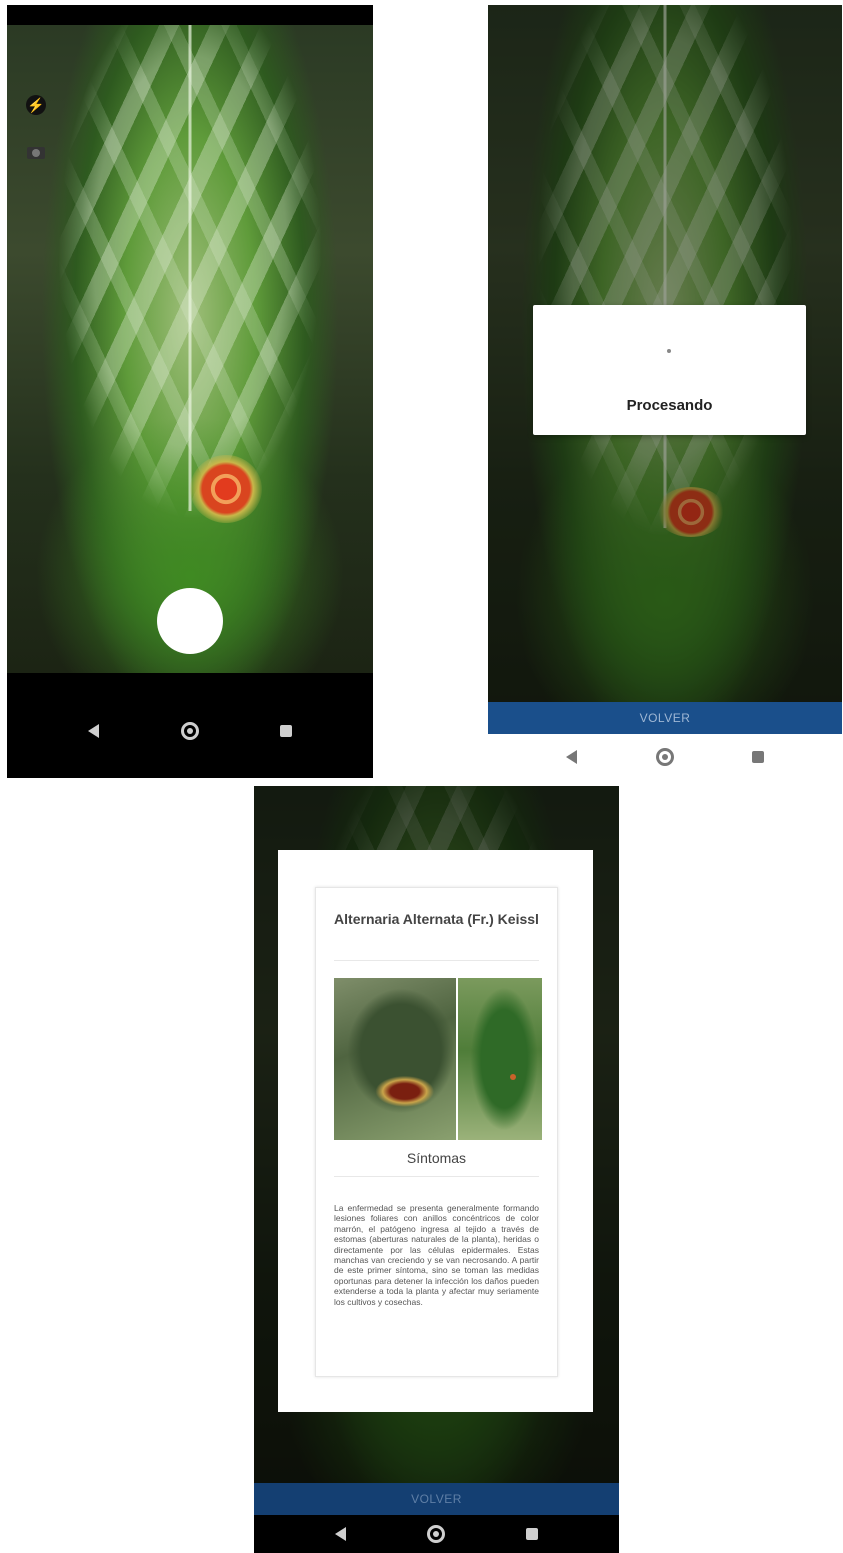 This screenshot has height=1553, width=843. Describe the element at coordinates (438, 1059) in the screenshot. I see `disease-photo` at that location.